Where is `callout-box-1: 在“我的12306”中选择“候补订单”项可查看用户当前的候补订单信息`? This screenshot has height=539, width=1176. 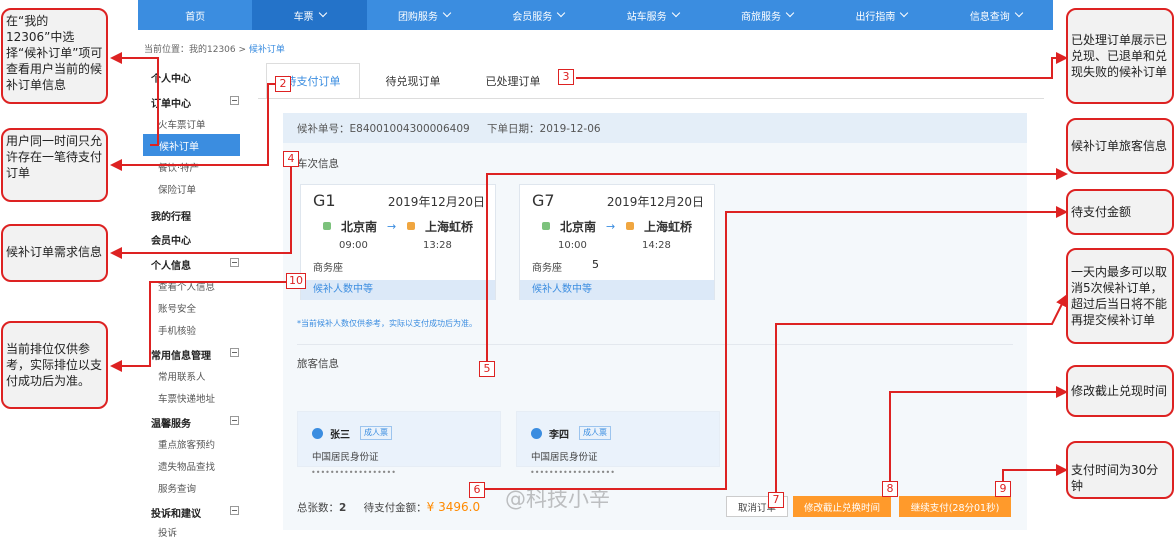
callout-box-1: 在“我的12306”中选择“候补订单”项可查看用户当前的候补订单信息 is located at coordinates (54, 56).